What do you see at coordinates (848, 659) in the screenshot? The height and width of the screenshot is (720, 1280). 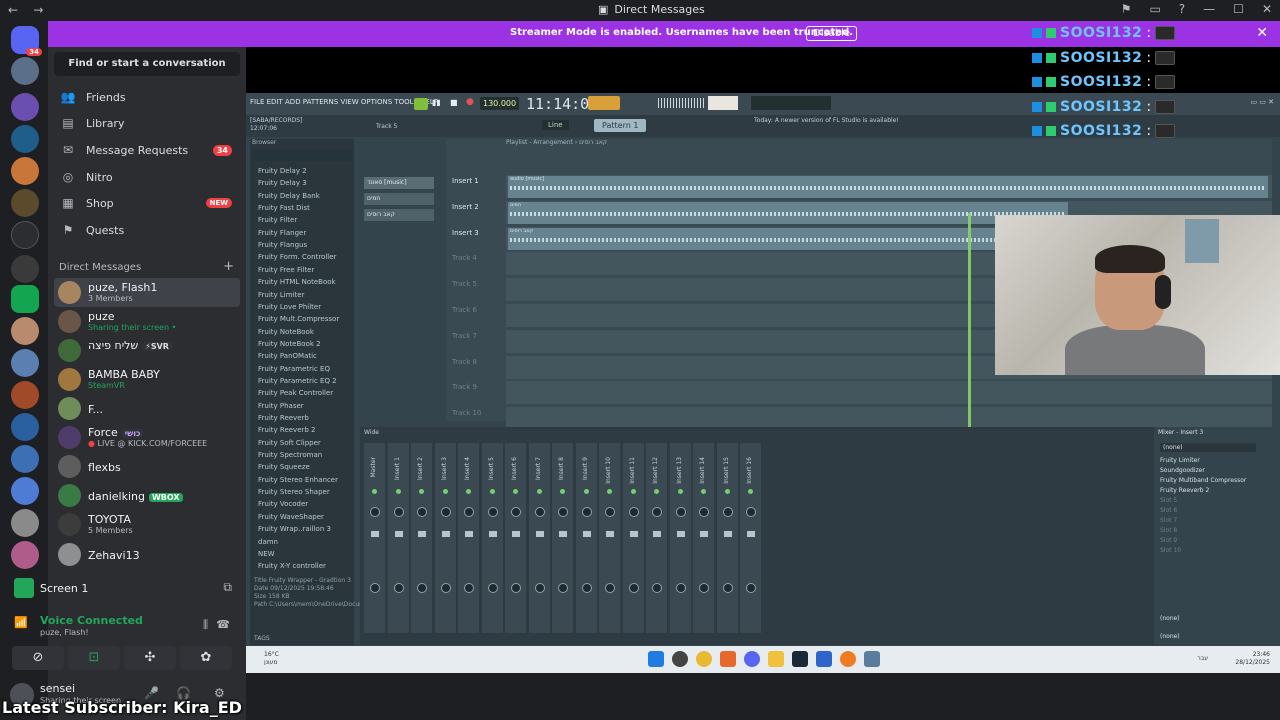 I see `fl-studio-icon` at bounding box center [848, 659].